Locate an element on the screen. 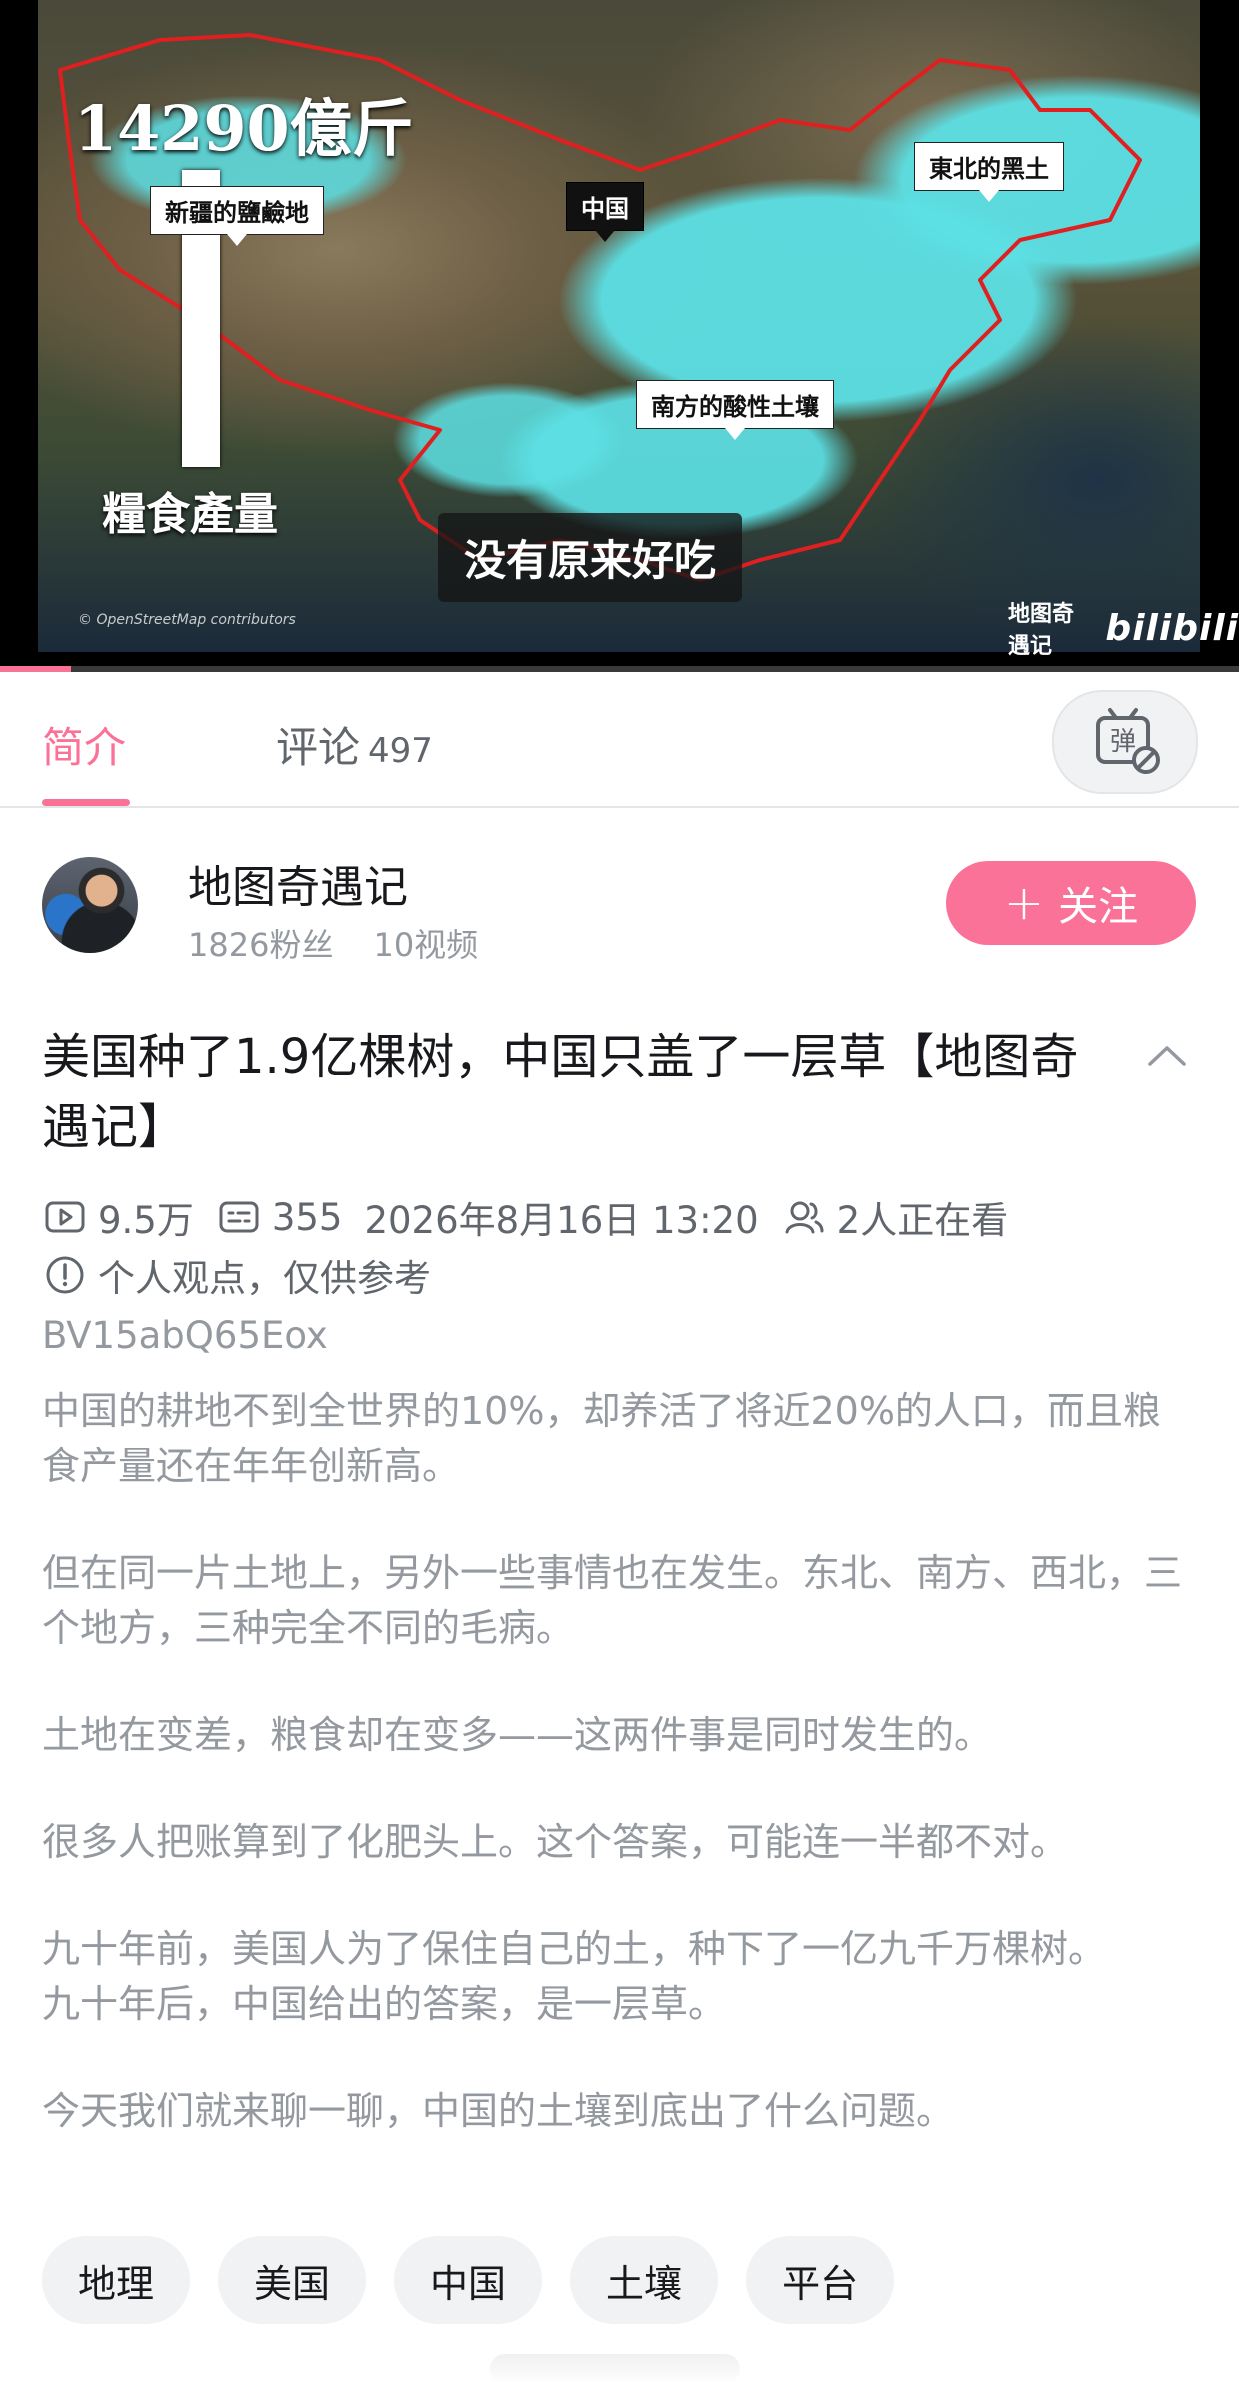  danmaku-count-icon is located at coordinates (239, 1217).